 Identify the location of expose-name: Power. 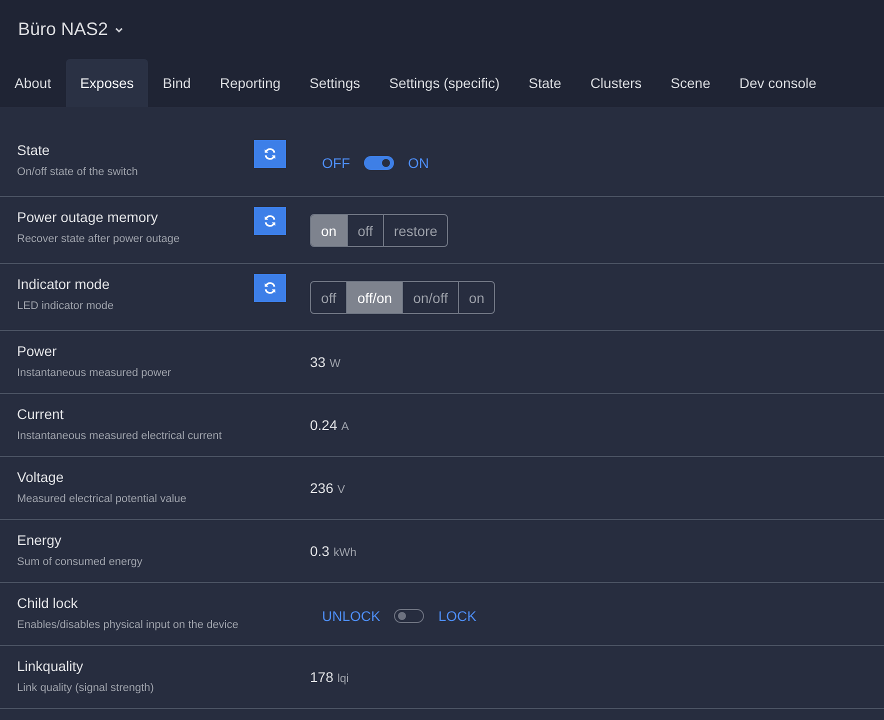
(37, 350).